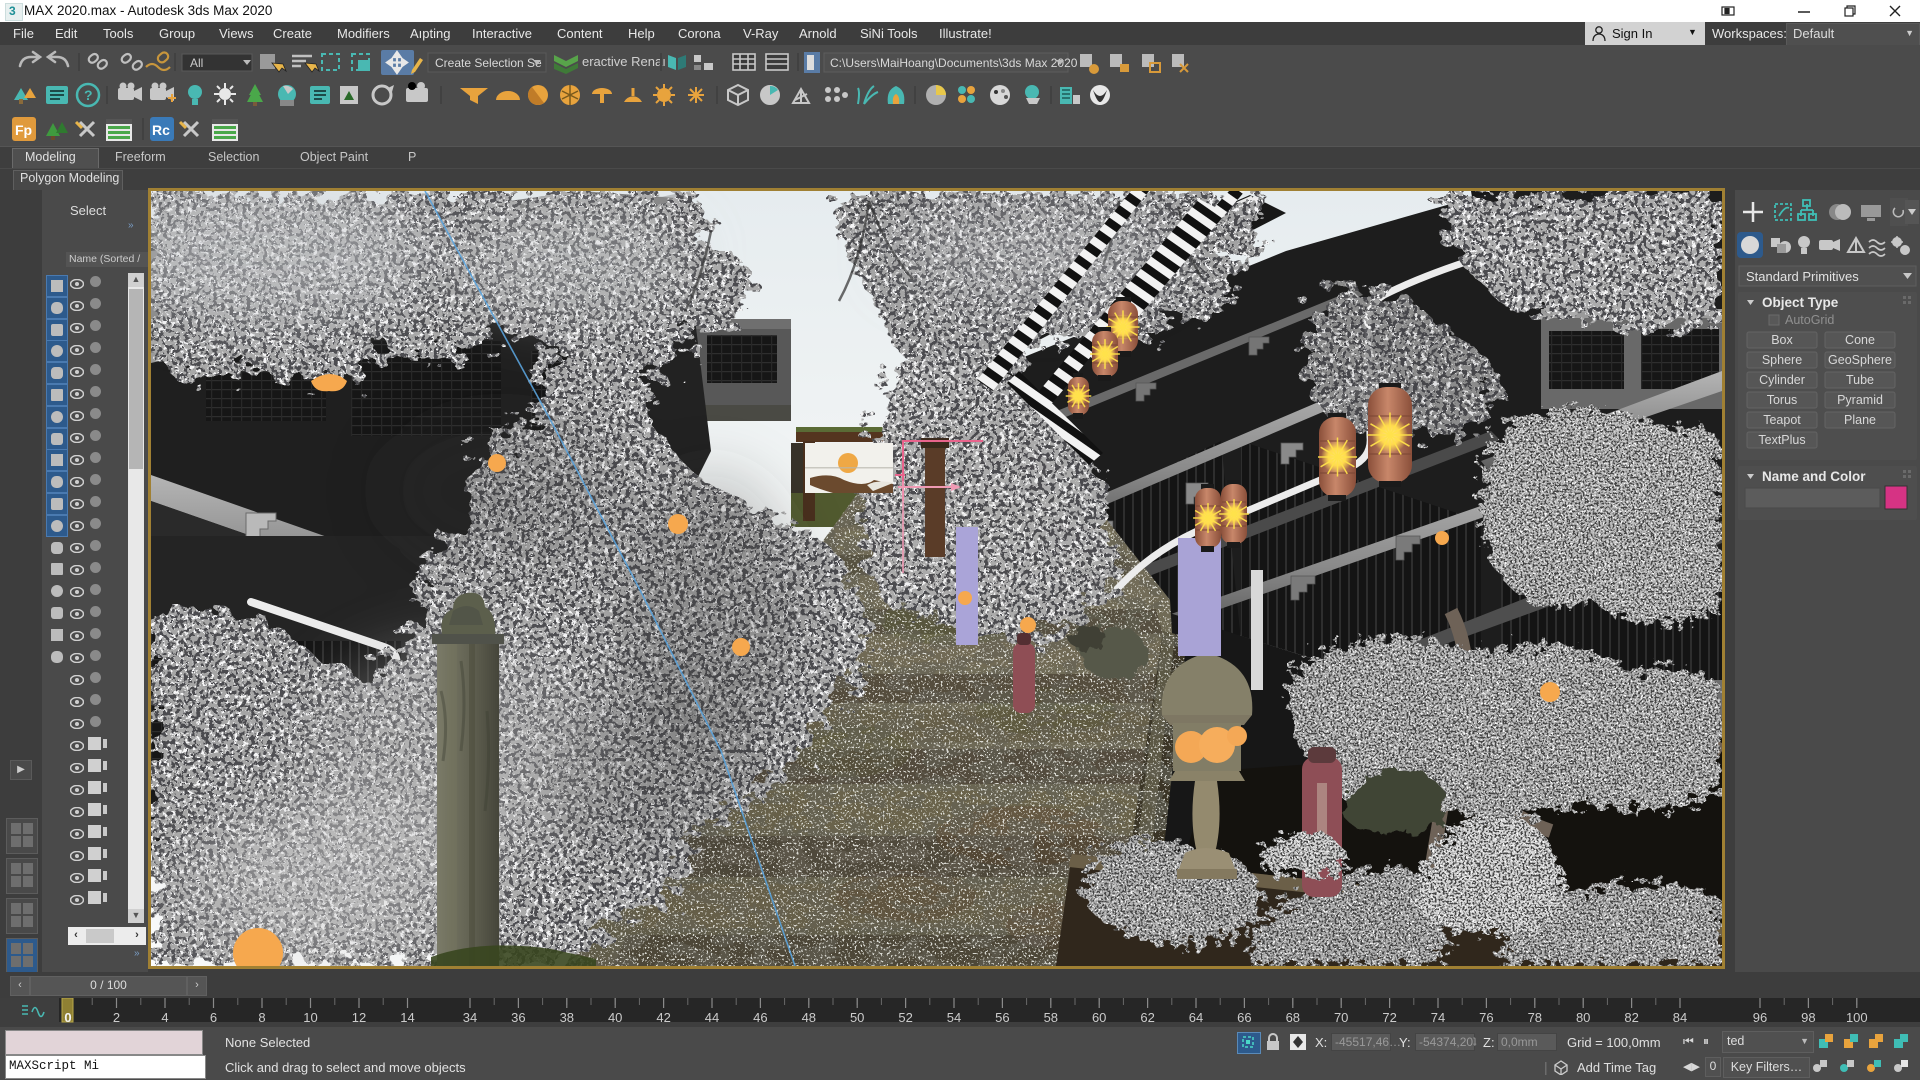 Image resolution: width=1920 pixels, height=1080 pixels. Describe the element at coordinates (1002, 1017) in the screenshot. I see `svg-text: 56` at that location.